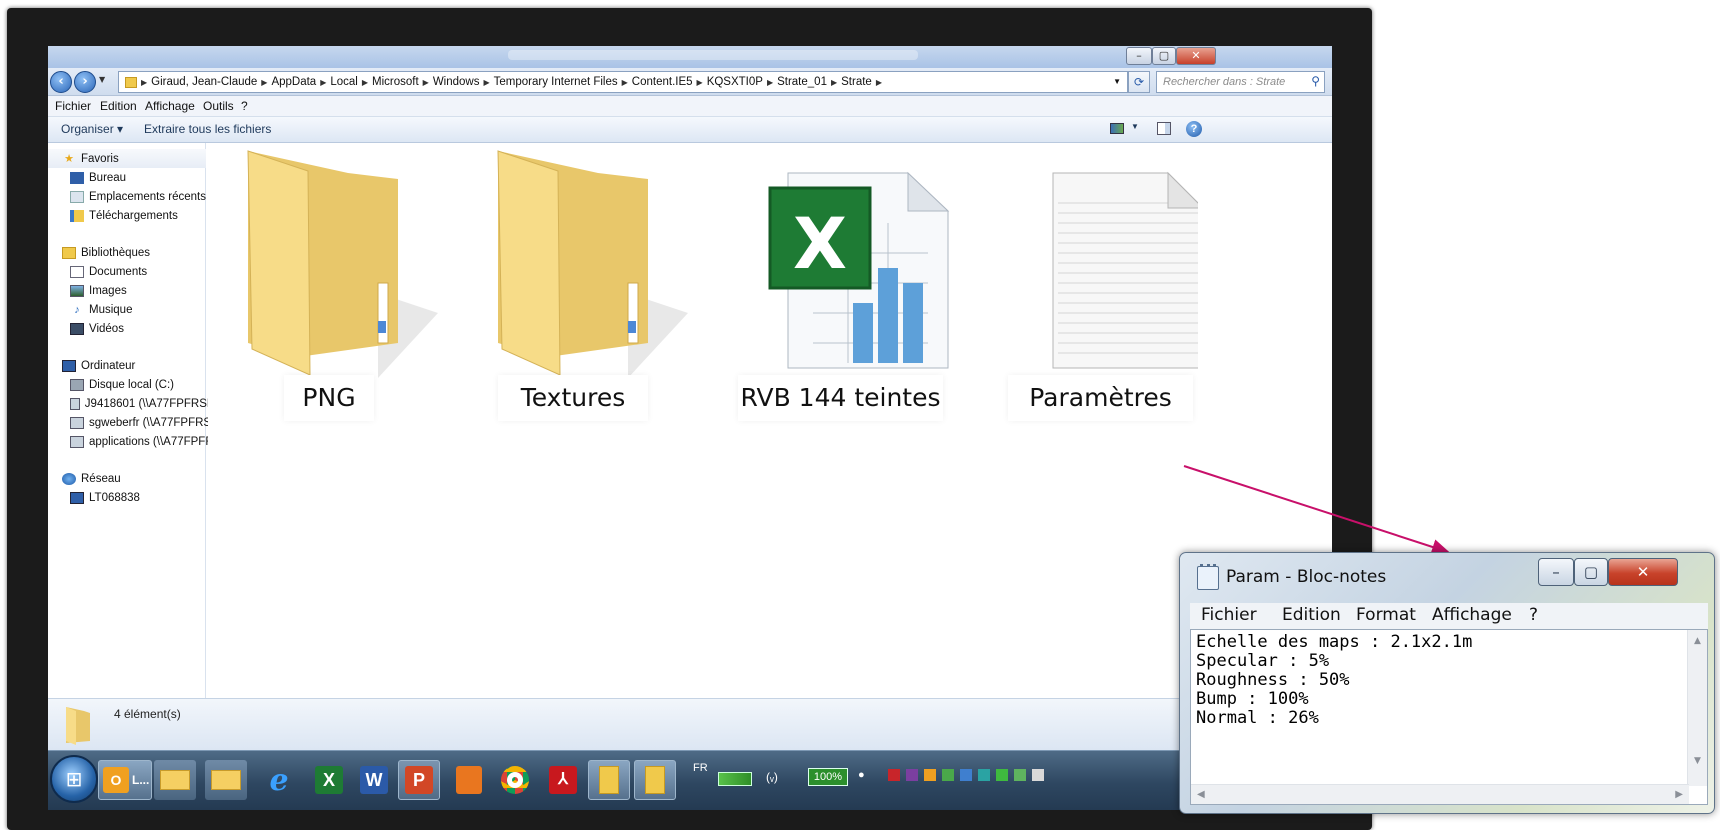 This screenshot has width=1720, height=830. Describe the element at coordinates (279, 780) in the screenshot. I see `ie-taskbar-button: e` at that location.